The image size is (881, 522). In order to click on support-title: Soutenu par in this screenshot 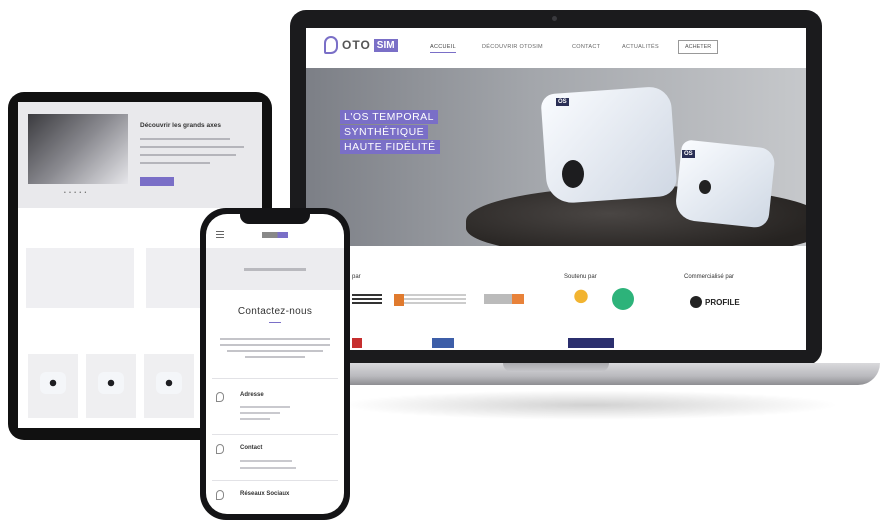, I will do `click(580, 277)`.